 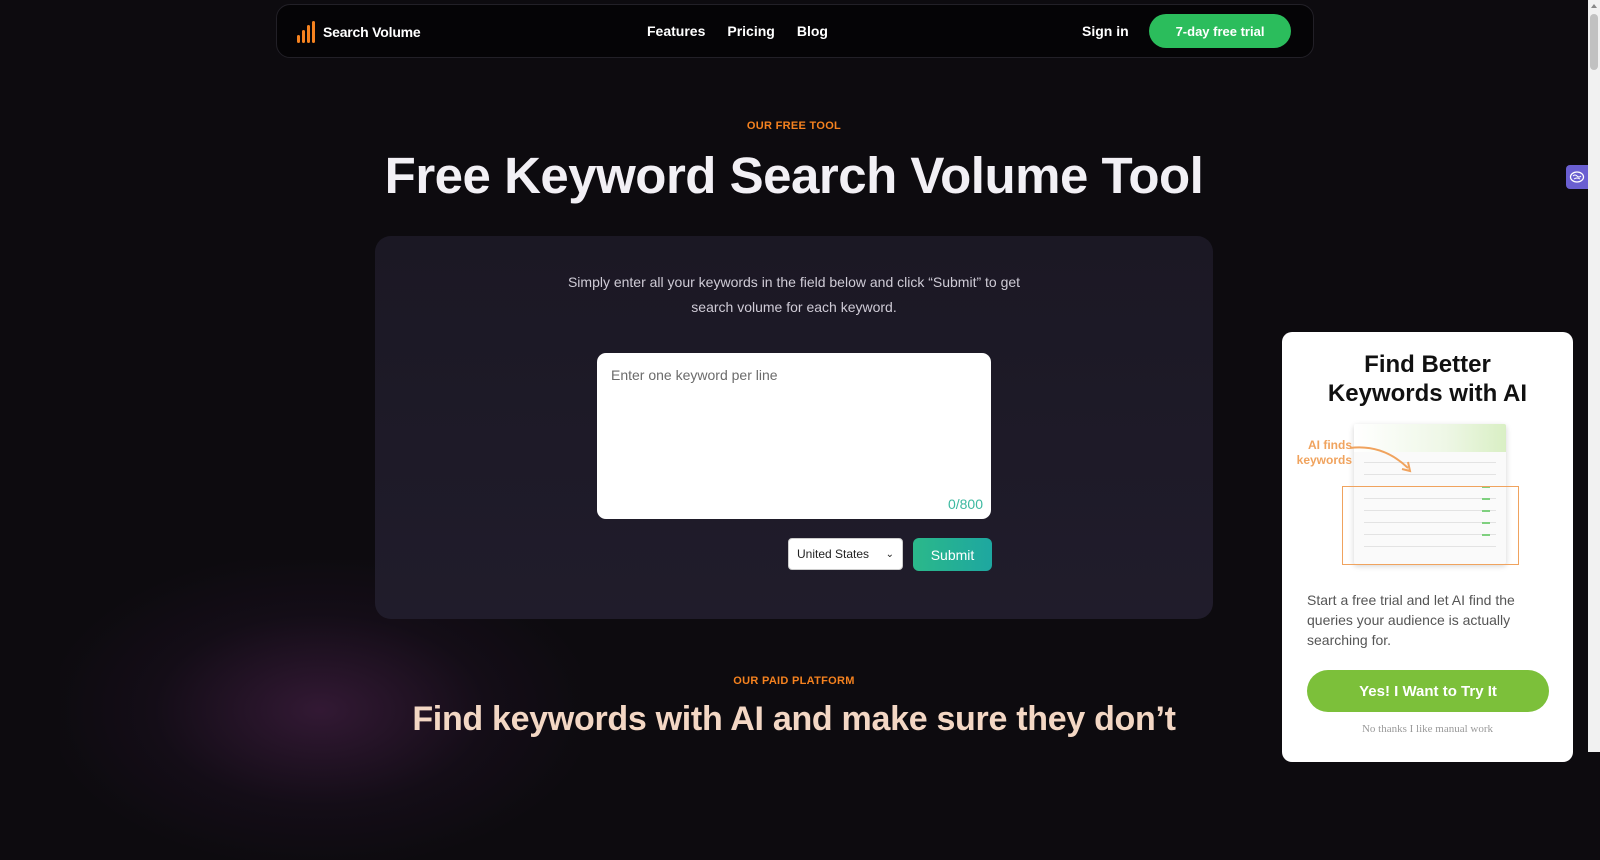 I want to click on keyword-textarea, so click(x=794, y=436).